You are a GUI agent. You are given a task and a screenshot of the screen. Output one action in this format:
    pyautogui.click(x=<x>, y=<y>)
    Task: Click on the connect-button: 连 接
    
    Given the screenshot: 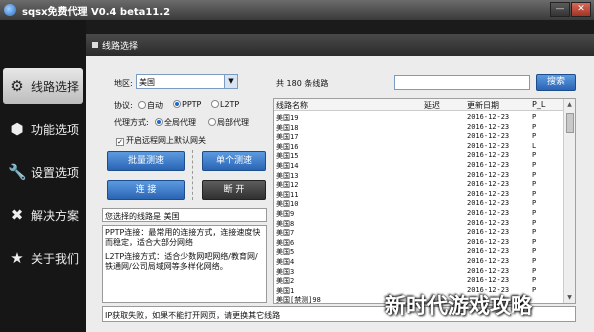 What is the action you would take?
    pyautogui.click(x=146, y=190)
    